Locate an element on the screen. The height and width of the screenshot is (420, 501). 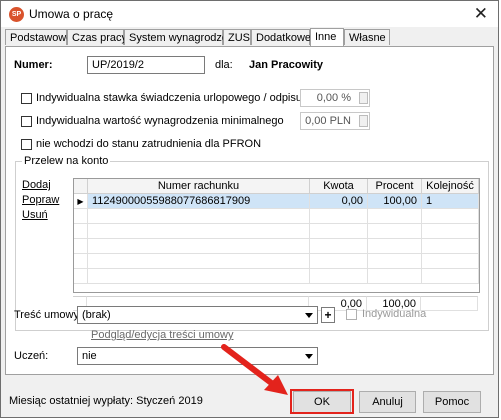
individual-label: Indywidualna is located at coordinates (394, 314).